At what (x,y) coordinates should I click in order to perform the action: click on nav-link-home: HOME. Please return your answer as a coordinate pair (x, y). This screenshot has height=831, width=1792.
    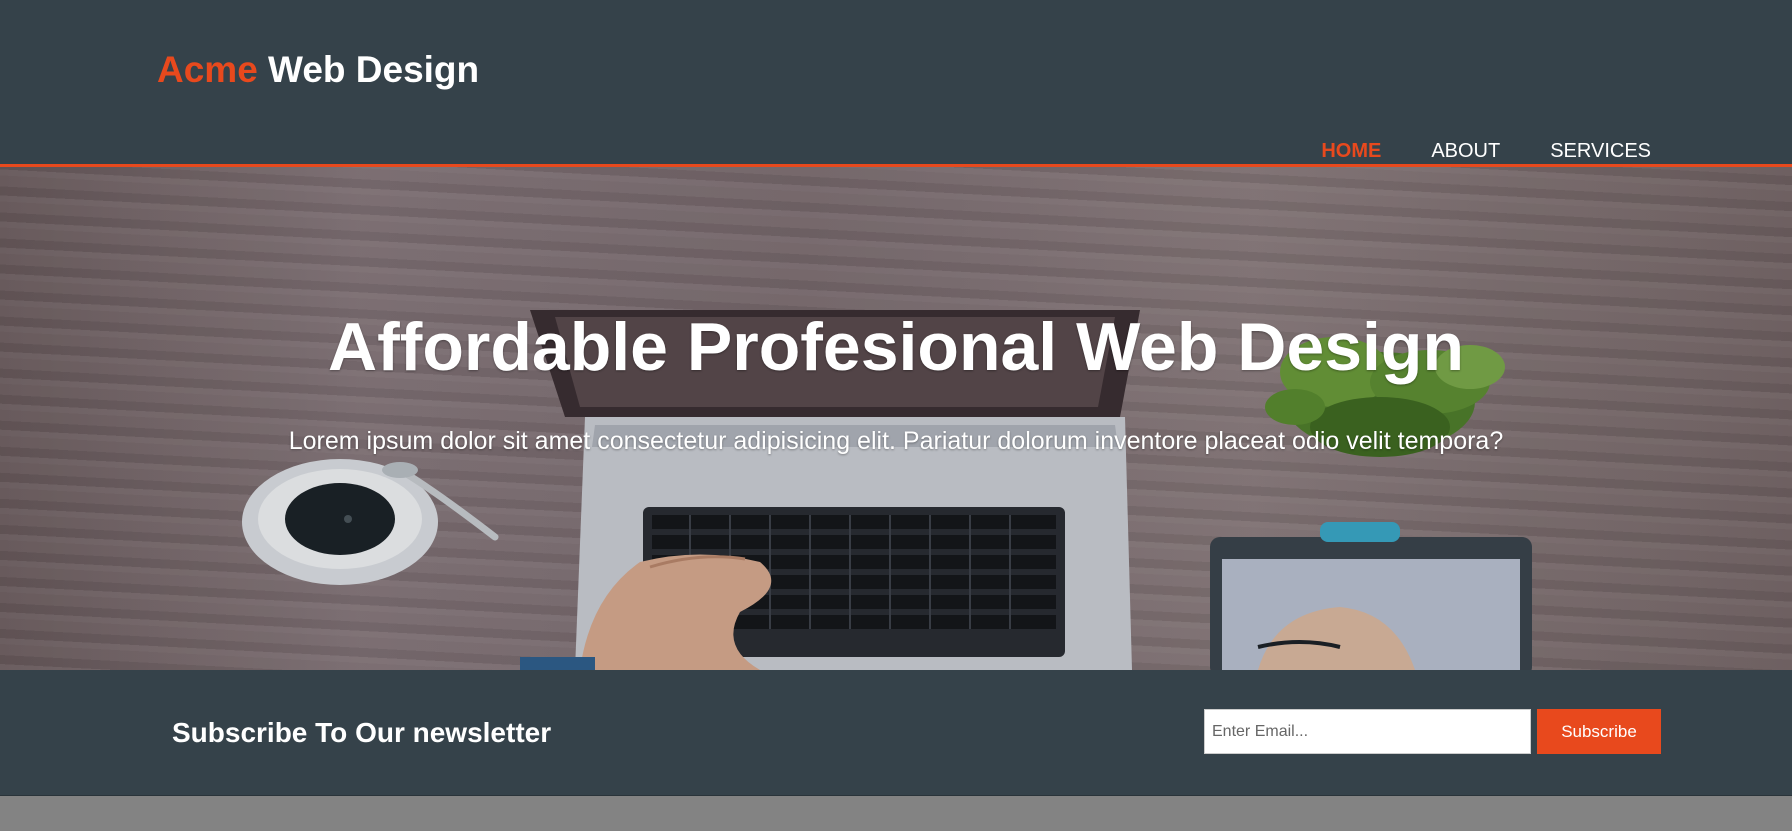
    Looking at the image, I should click on (1351, 151).